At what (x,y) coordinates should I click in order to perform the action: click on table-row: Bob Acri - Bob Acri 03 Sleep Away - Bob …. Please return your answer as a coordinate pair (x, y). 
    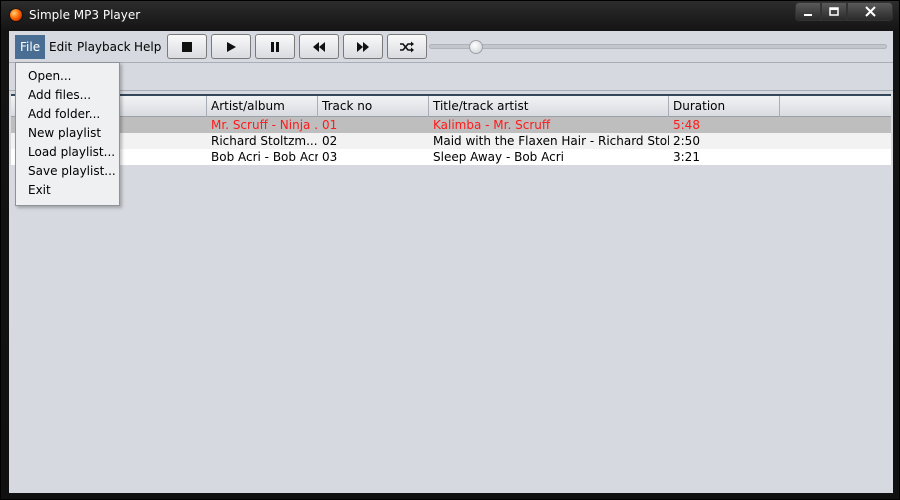
    Looking at the image, I should click on (451, 157).